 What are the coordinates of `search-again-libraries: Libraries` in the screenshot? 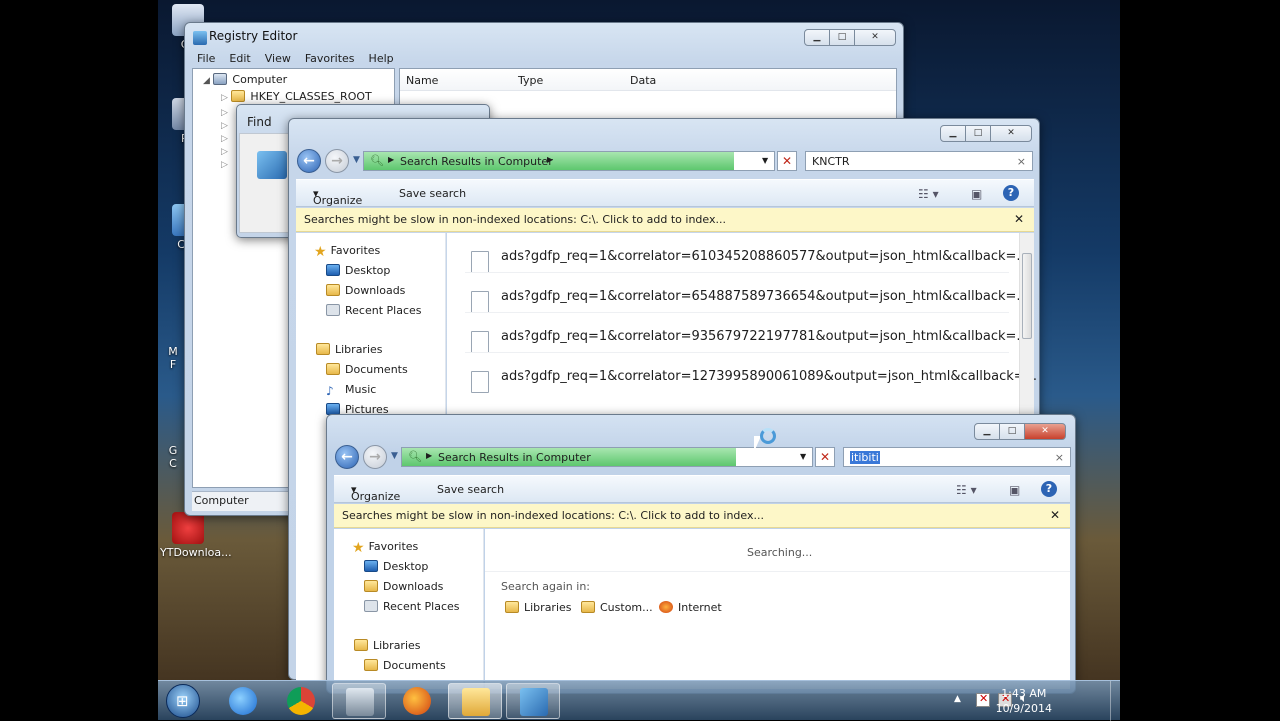 It's located at (538, 607).